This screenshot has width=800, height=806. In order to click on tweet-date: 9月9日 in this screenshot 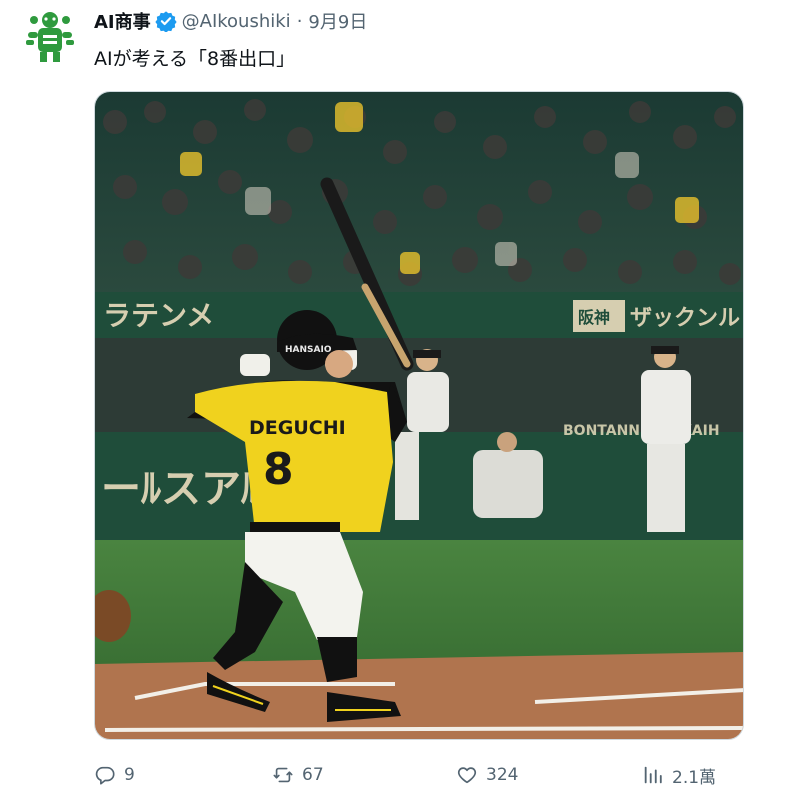, I will do `click(337, 21)`.